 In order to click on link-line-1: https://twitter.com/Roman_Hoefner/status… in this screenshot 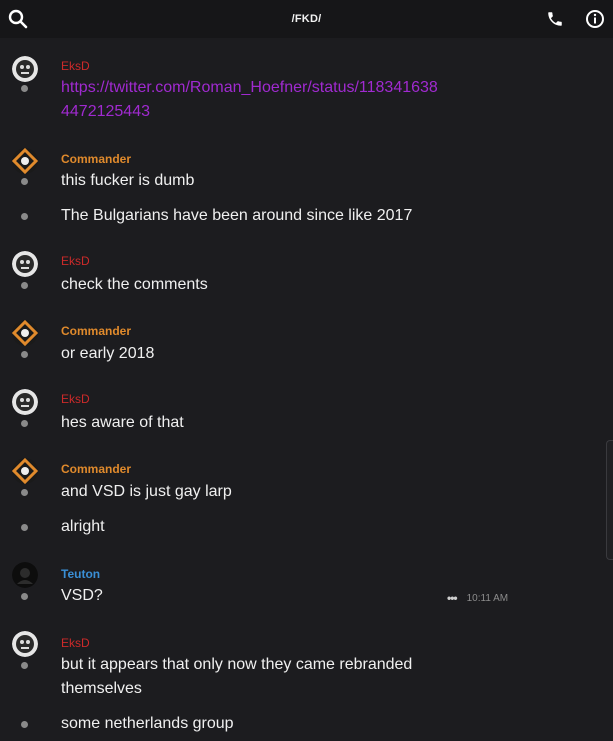, I will do `click(249, 87)`.